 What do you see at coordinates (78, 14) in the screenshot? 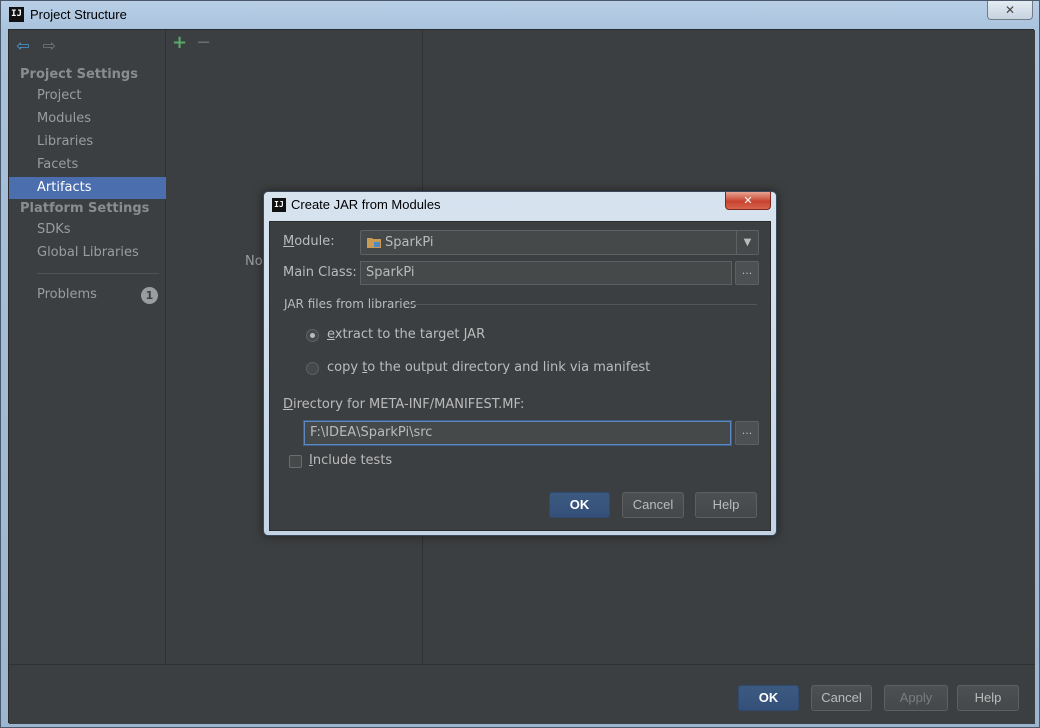
I see `window-title: Project Structure` at bounding box center [78, 14].